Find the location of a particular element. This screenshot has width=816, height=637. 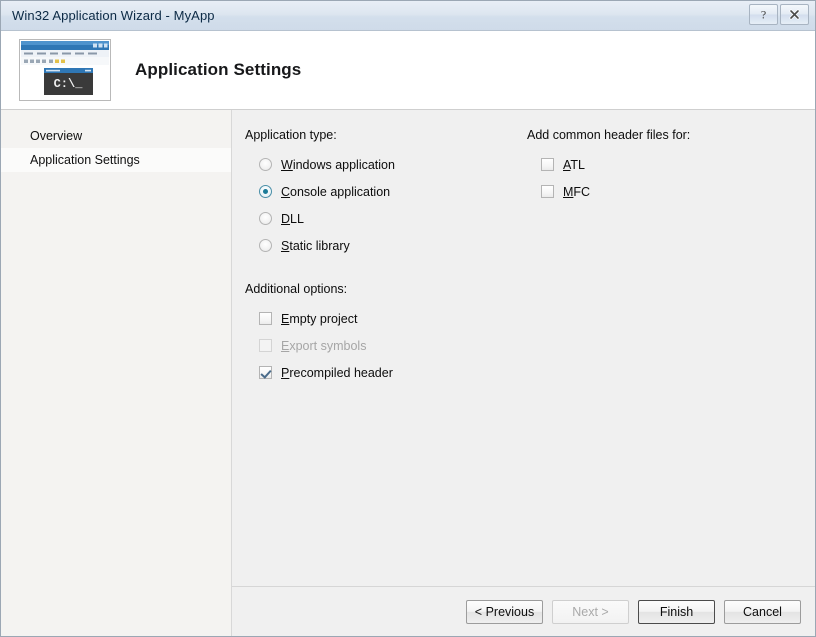

checkbox-precompiled-header: Precompiled header is located at coordinates (386, 372).